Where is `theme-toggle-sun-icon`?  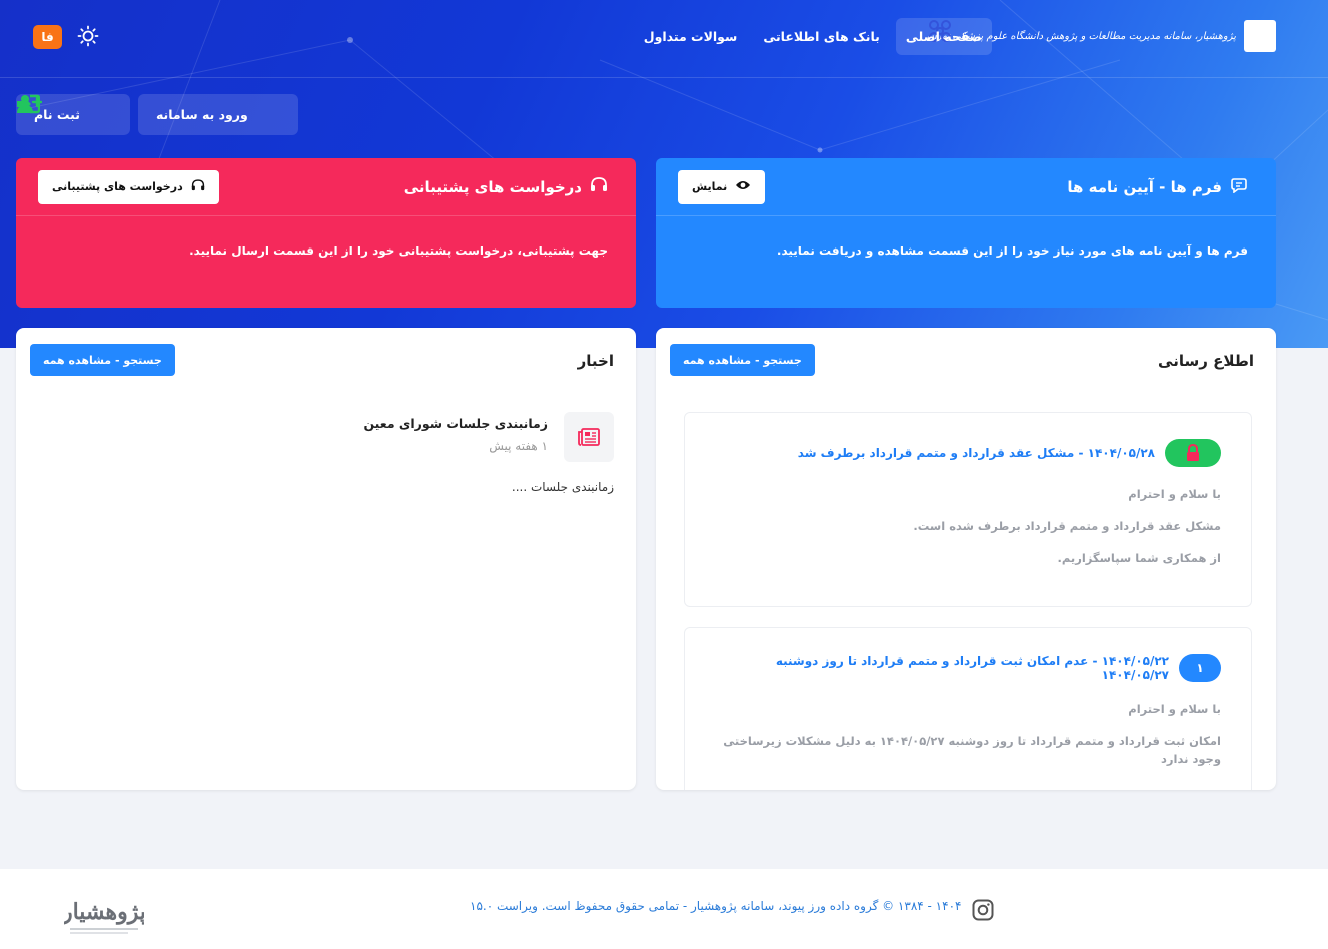 theme-toggle-sun-icon is located at coordinates (88, 36).